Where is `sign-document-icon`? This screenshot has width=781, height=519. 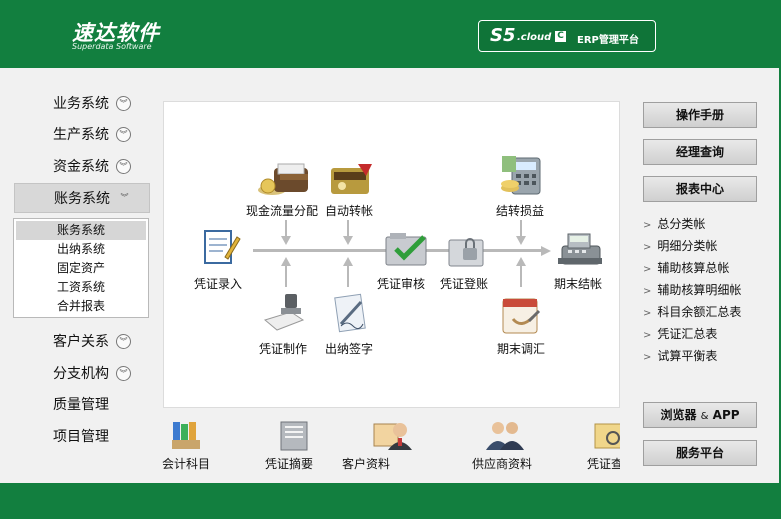 sign-document-icon is located at coordinates (351, 315).